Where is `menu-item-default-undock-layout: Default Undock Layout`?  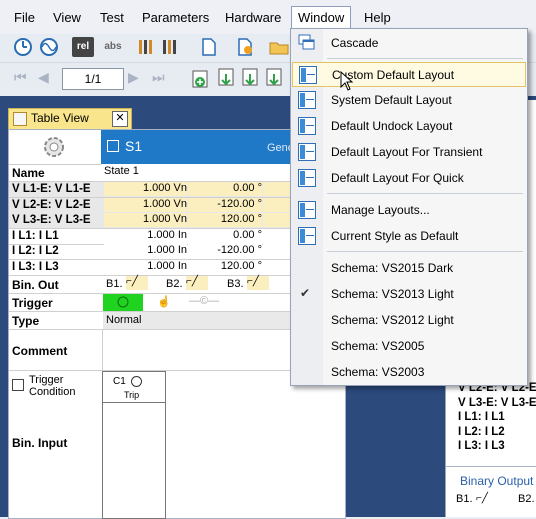 menu-item-default-undock-layout: Default Undock Layout is located at coordinates (409, 126).